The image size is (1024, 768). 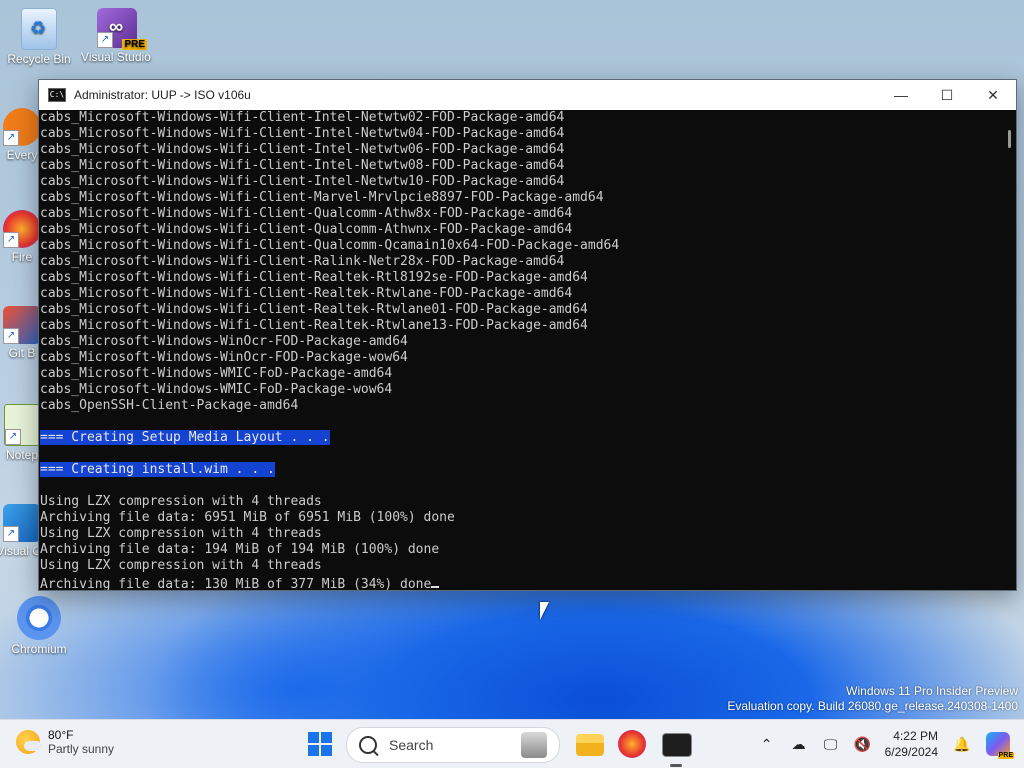 What do you see at coordinates (911, 744) in the screenshot?
I see `clock: 4:22 PM 6/29/2024` at bounding box center [911, 744].